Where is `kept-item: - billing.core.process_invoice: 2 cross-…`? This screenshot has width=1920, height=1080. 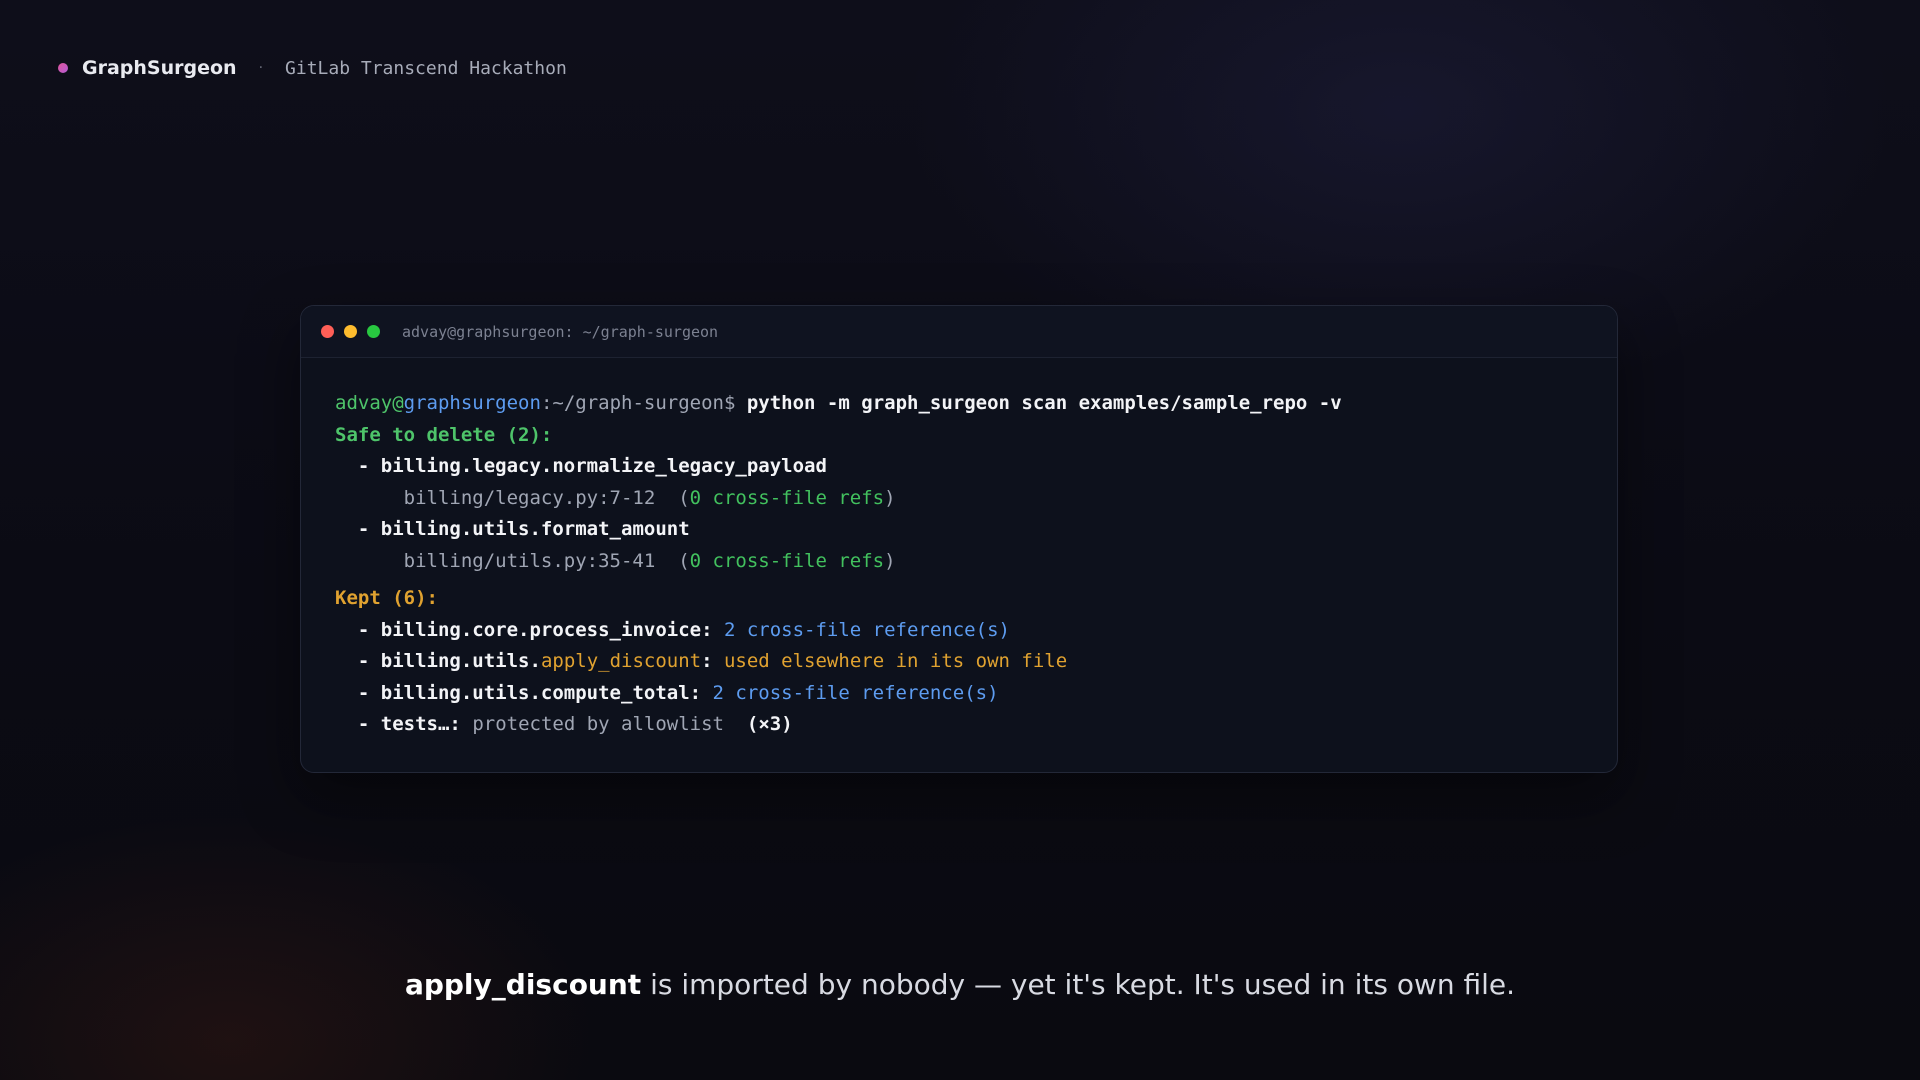 kept-item: - billing.core.process_invoice: 2 cross-… is located at coordinates (959, 631).